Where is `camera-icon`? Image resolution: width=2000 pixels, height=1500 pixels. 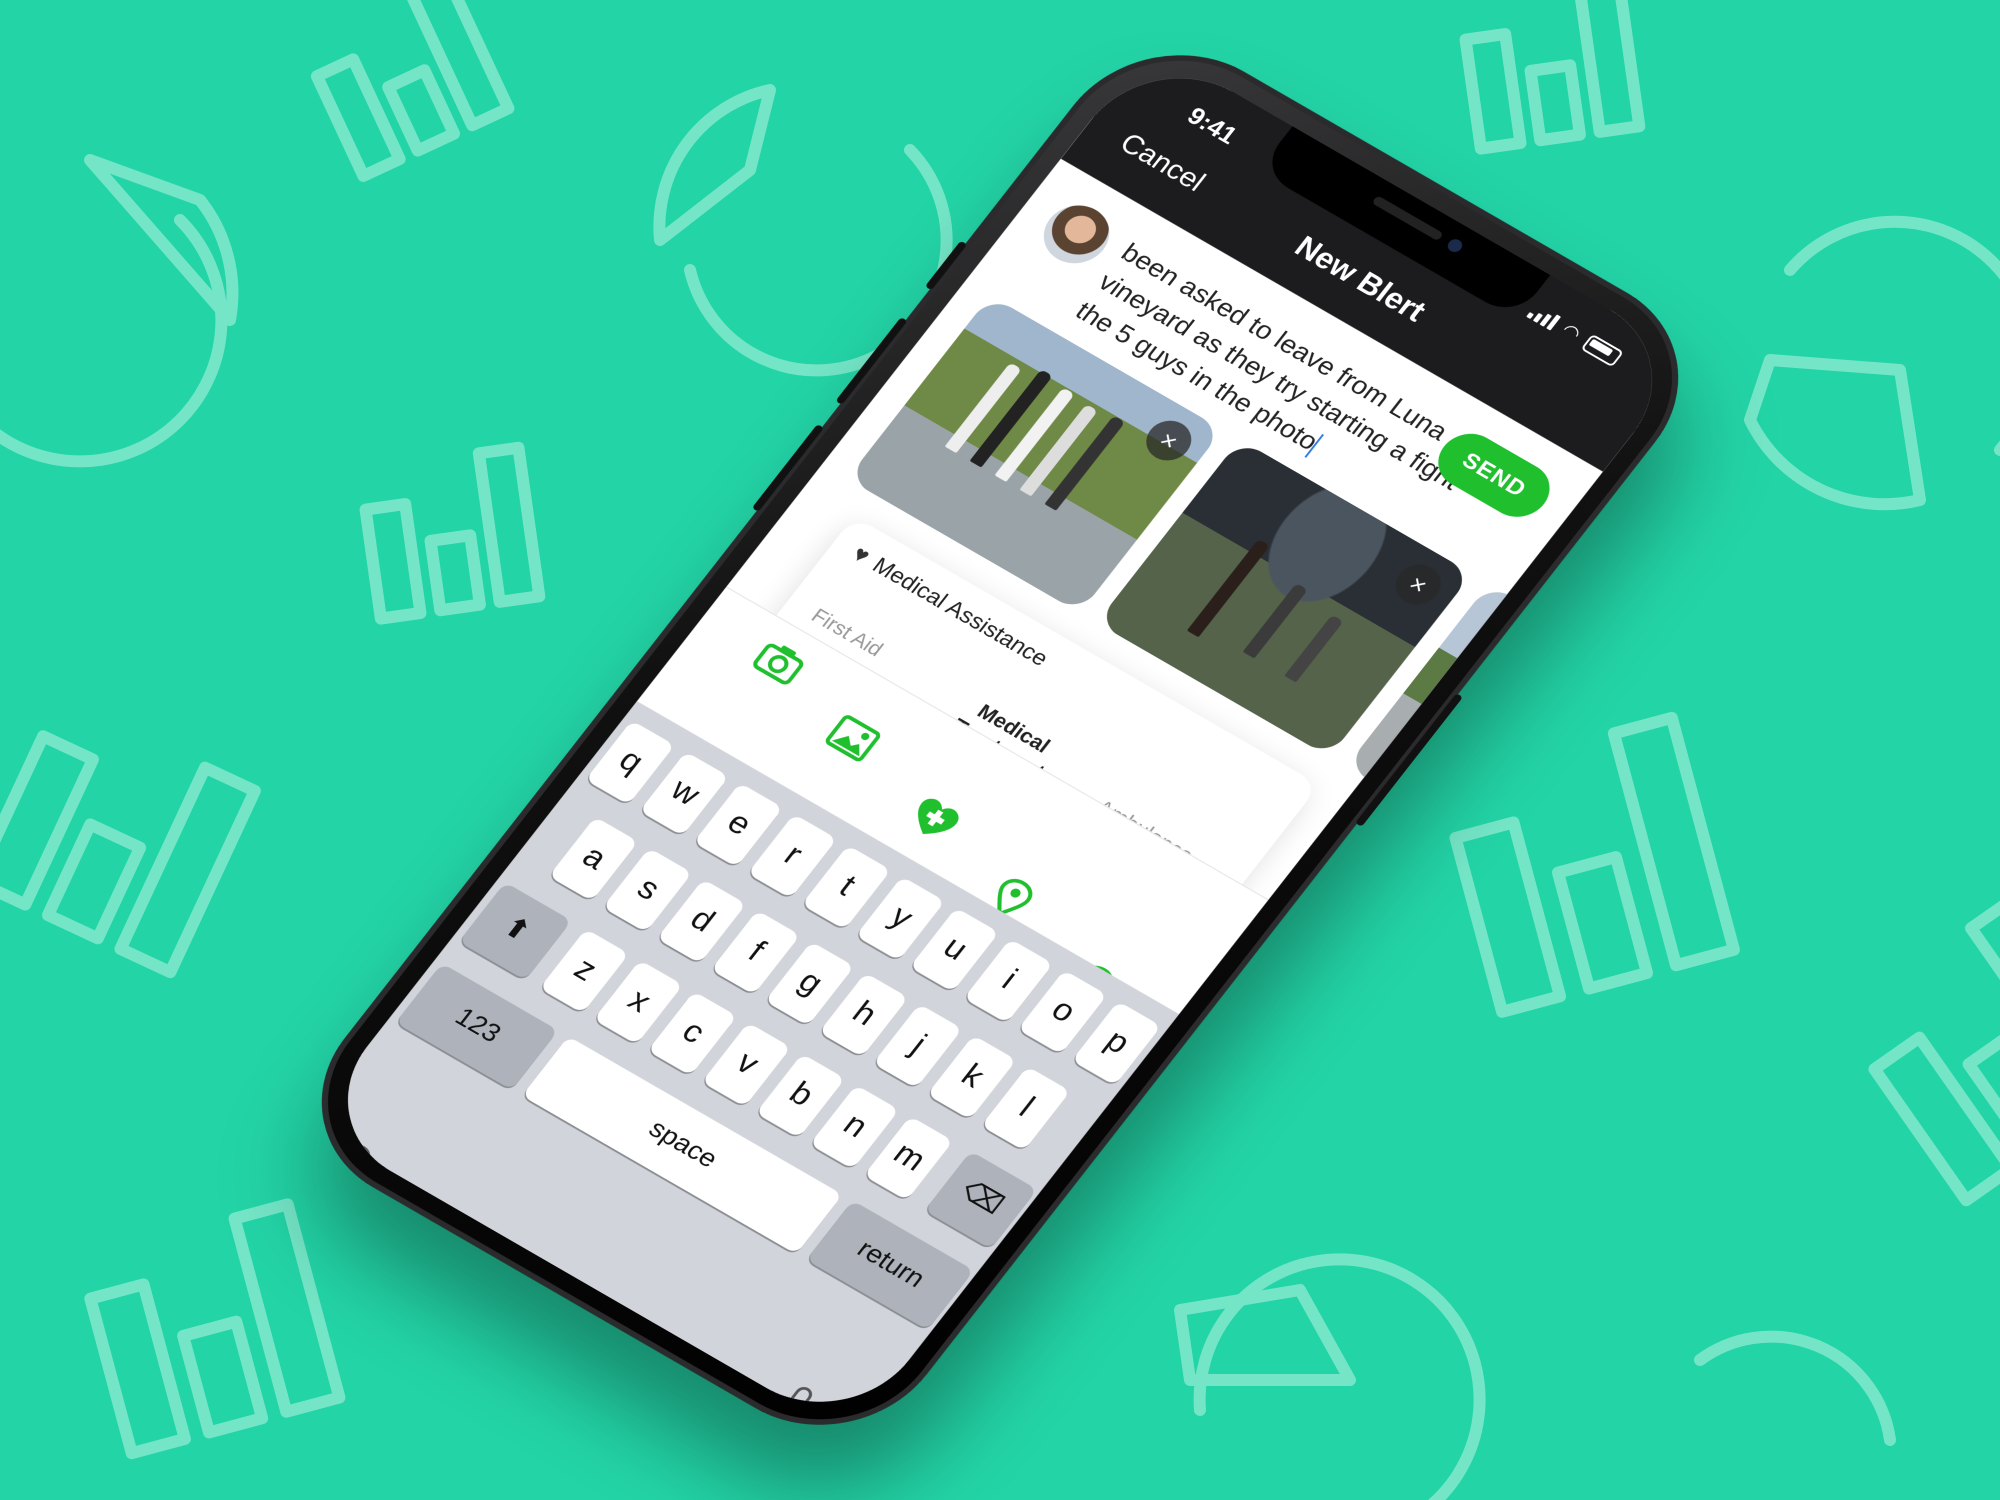 camera-icon is located at coordinates (776, 666).